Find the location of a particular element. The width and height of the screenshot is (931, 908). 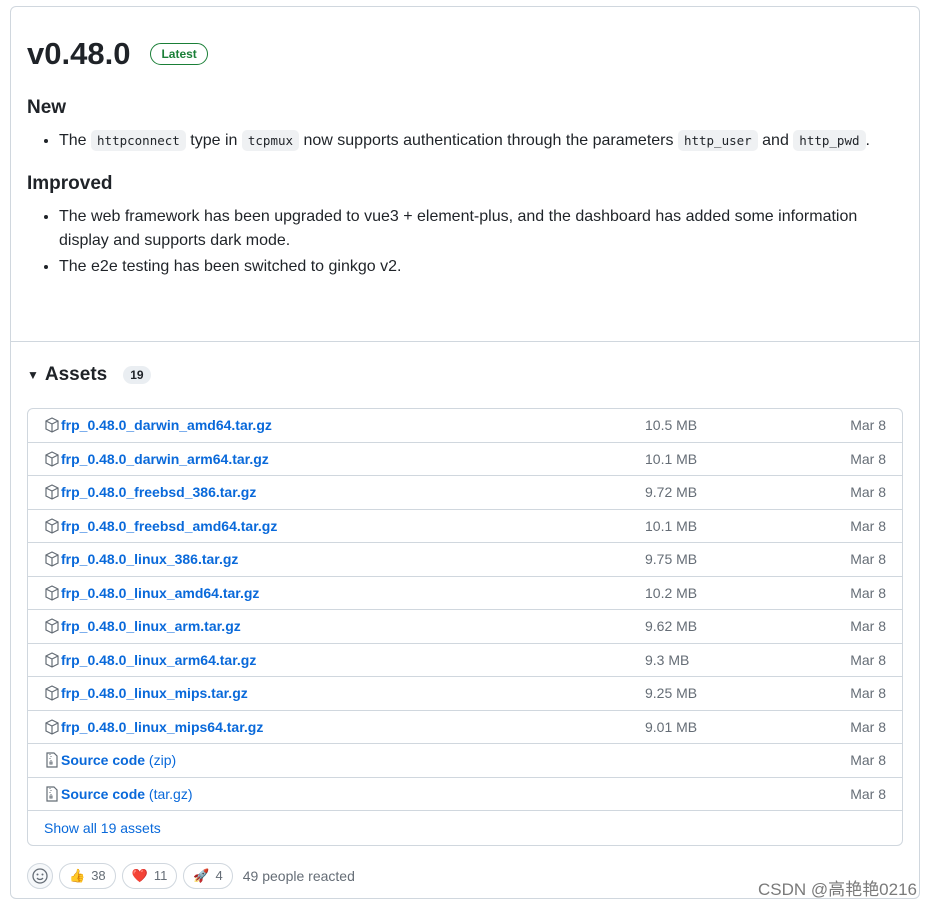

asset-name: frp_0.48.0_linux_arm.tar.gz is located at coordinates (151, 626).